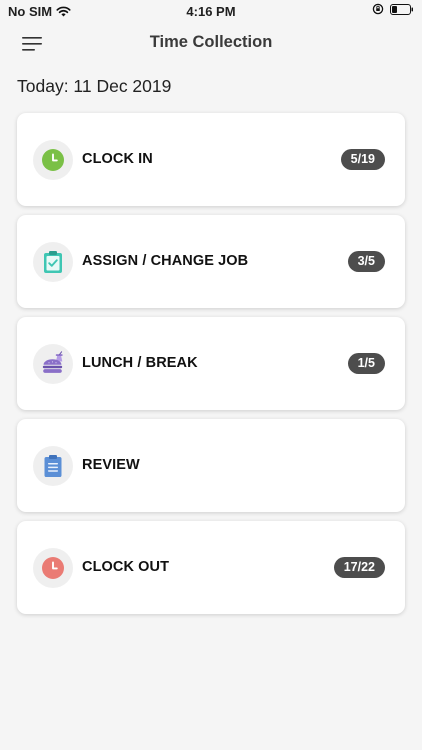 Image resolution: width=422 pixels, height=750 pixels. I want to click on assign-change-job-label: ASSIGN / CHANGE JOB, so click(165, 261).